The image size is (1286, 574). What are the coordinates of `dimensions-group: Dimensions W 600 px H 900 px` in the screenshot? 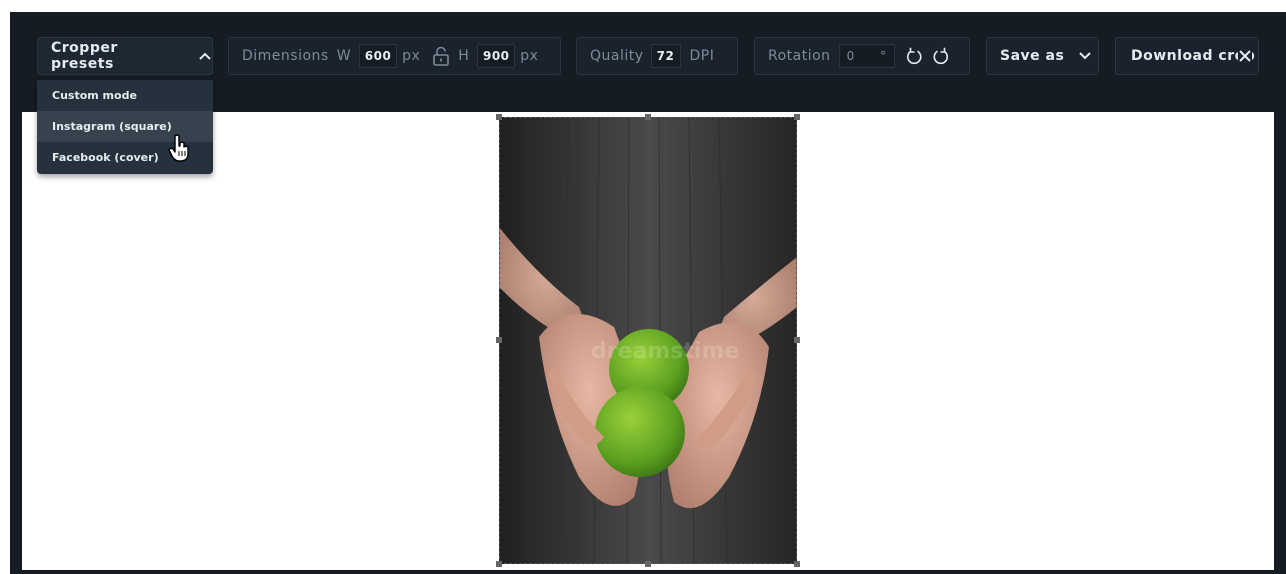 It's located at (394, 56).